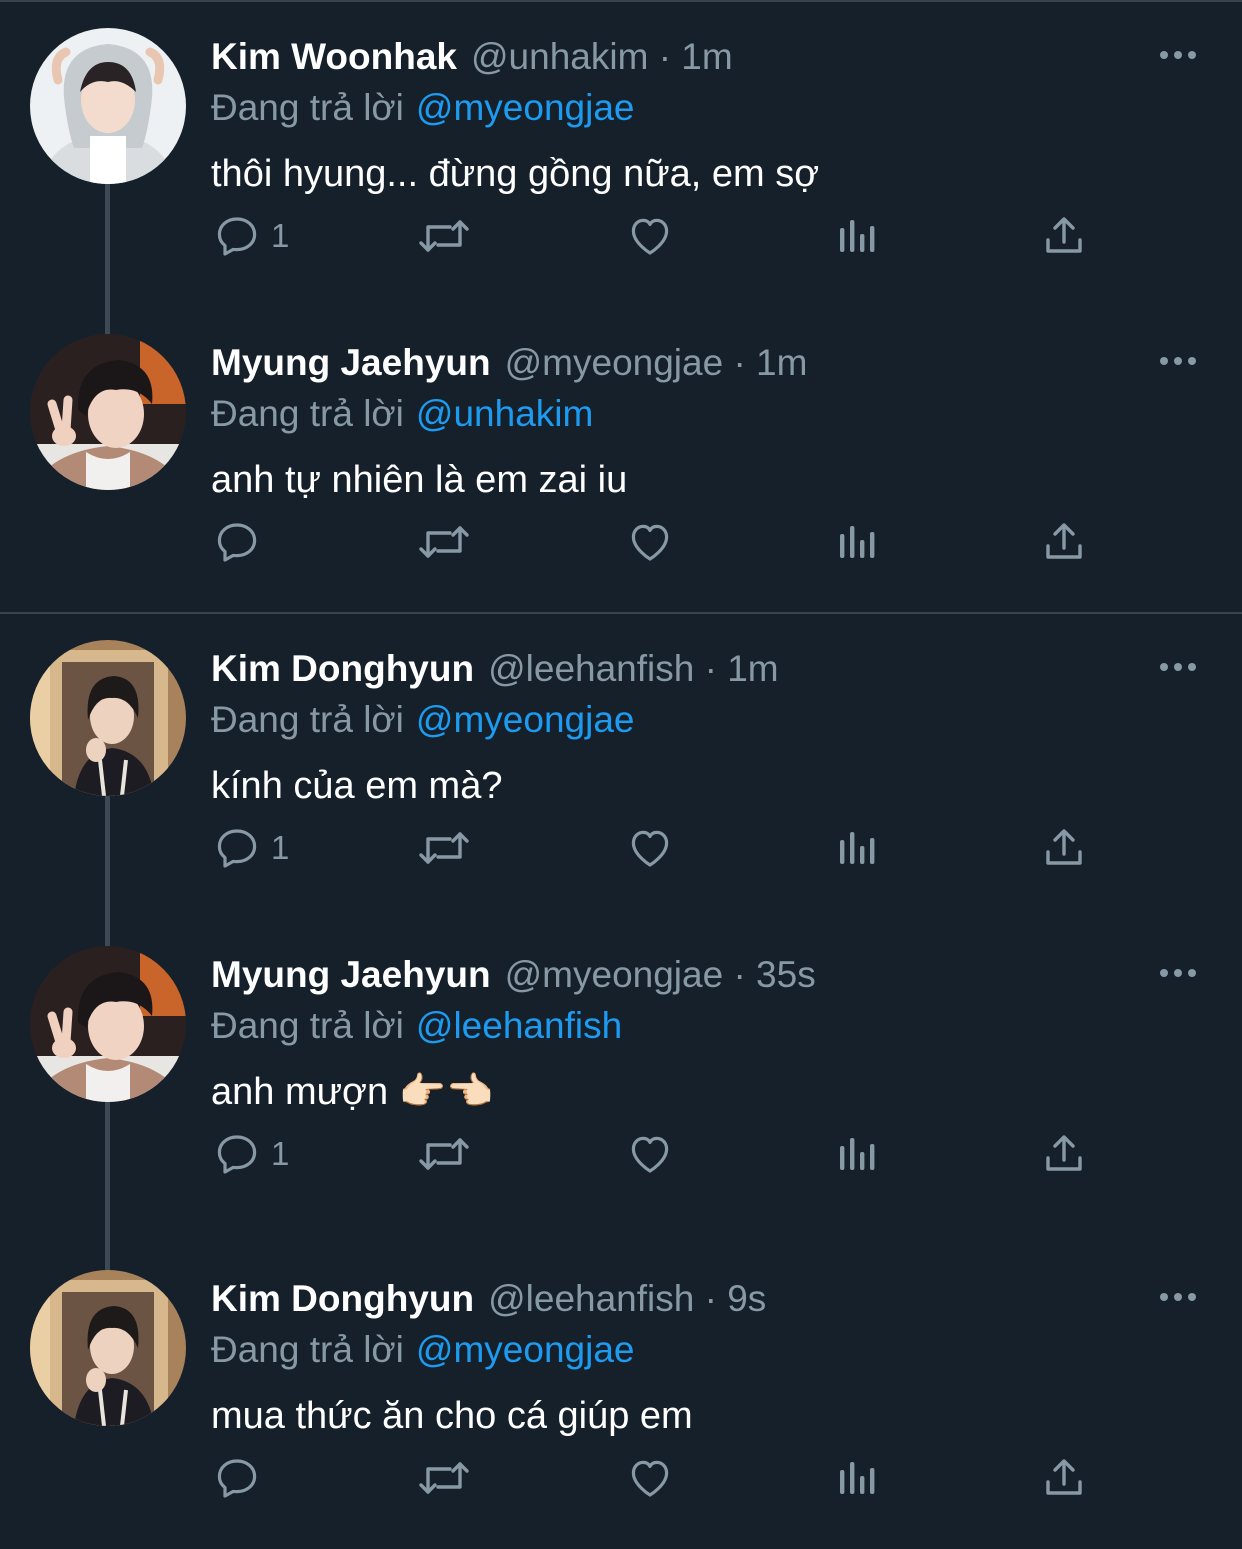 The image size is (1242, 1549). I want to click on handle-and-time: @unhakim · 1m, so click(602, 56).